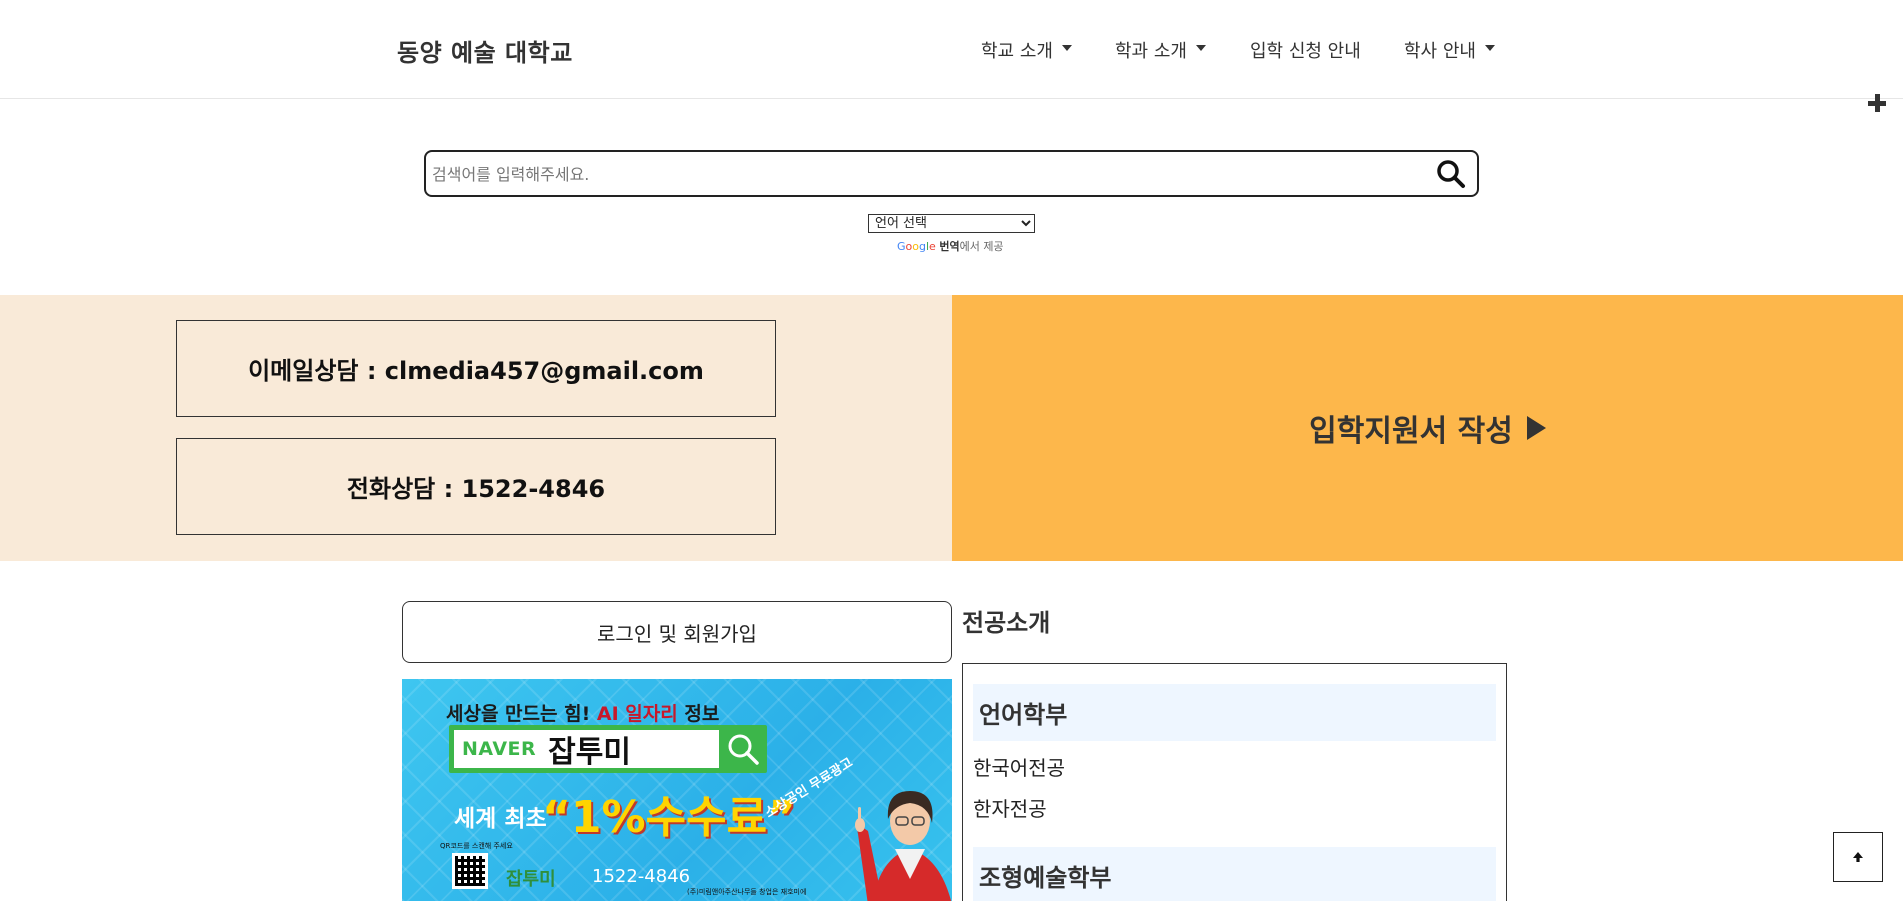  Describe the element at coordinates (669, 817) in the screenshot. I see `ad-fee-text: “1%수수료”` at that location.